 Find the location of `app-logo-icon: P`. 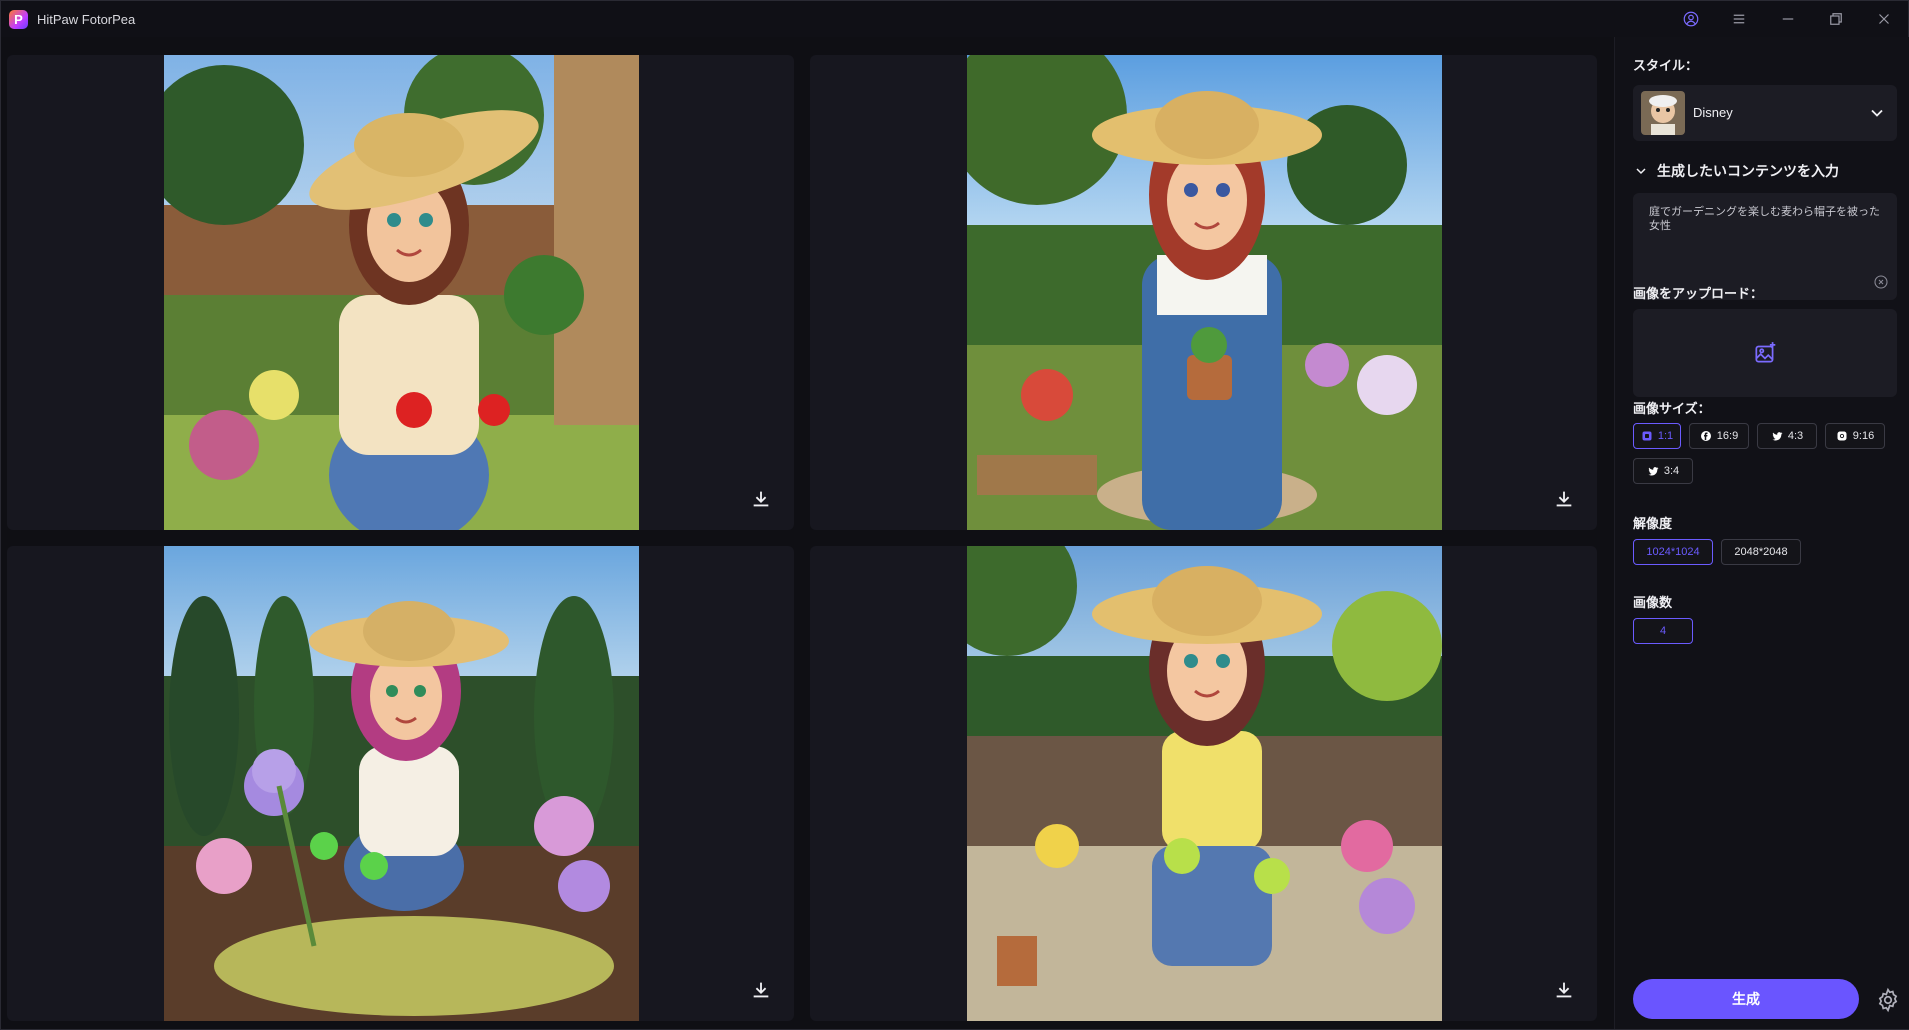

app-logo-icon: P is located at coordinates (18, 19).